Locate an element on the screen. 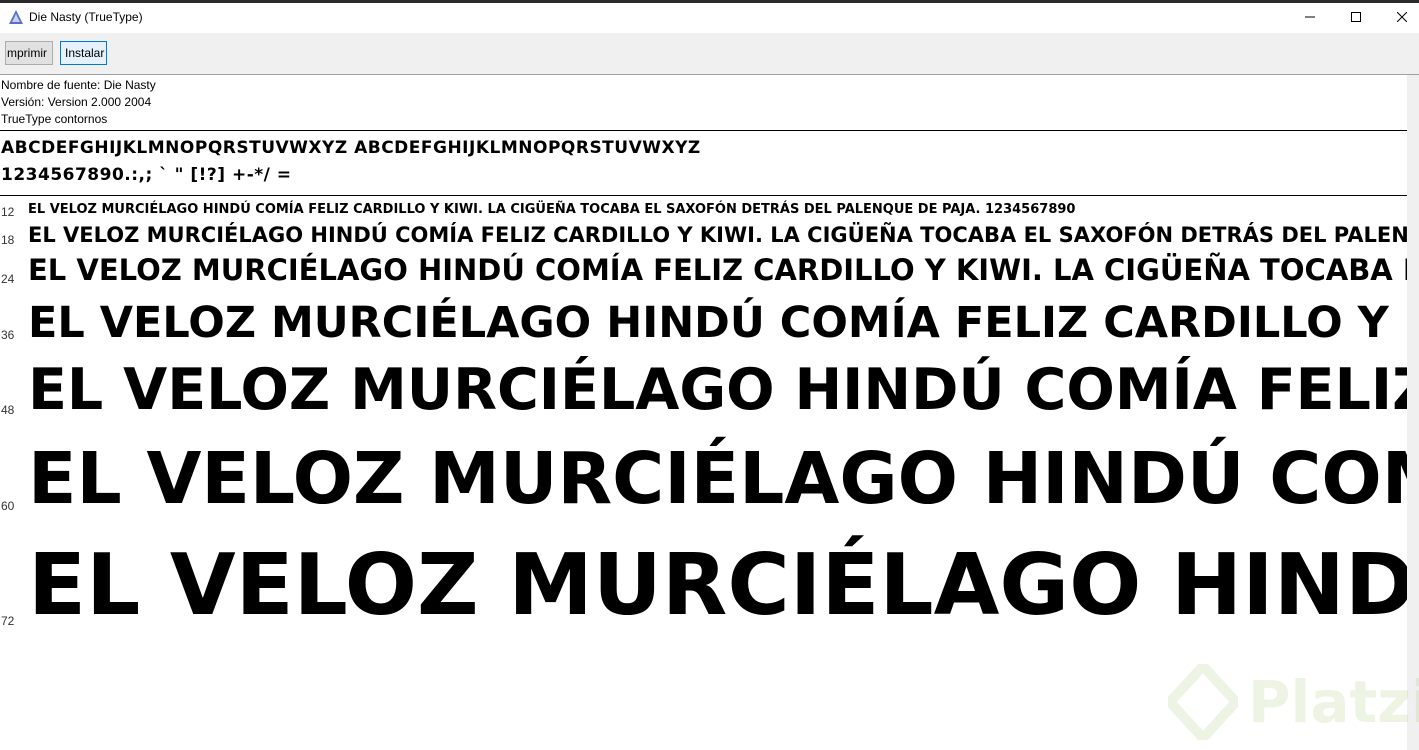  font-name-line: Nombre de fuente: Die Nasty is located at coordinates (78, 85).